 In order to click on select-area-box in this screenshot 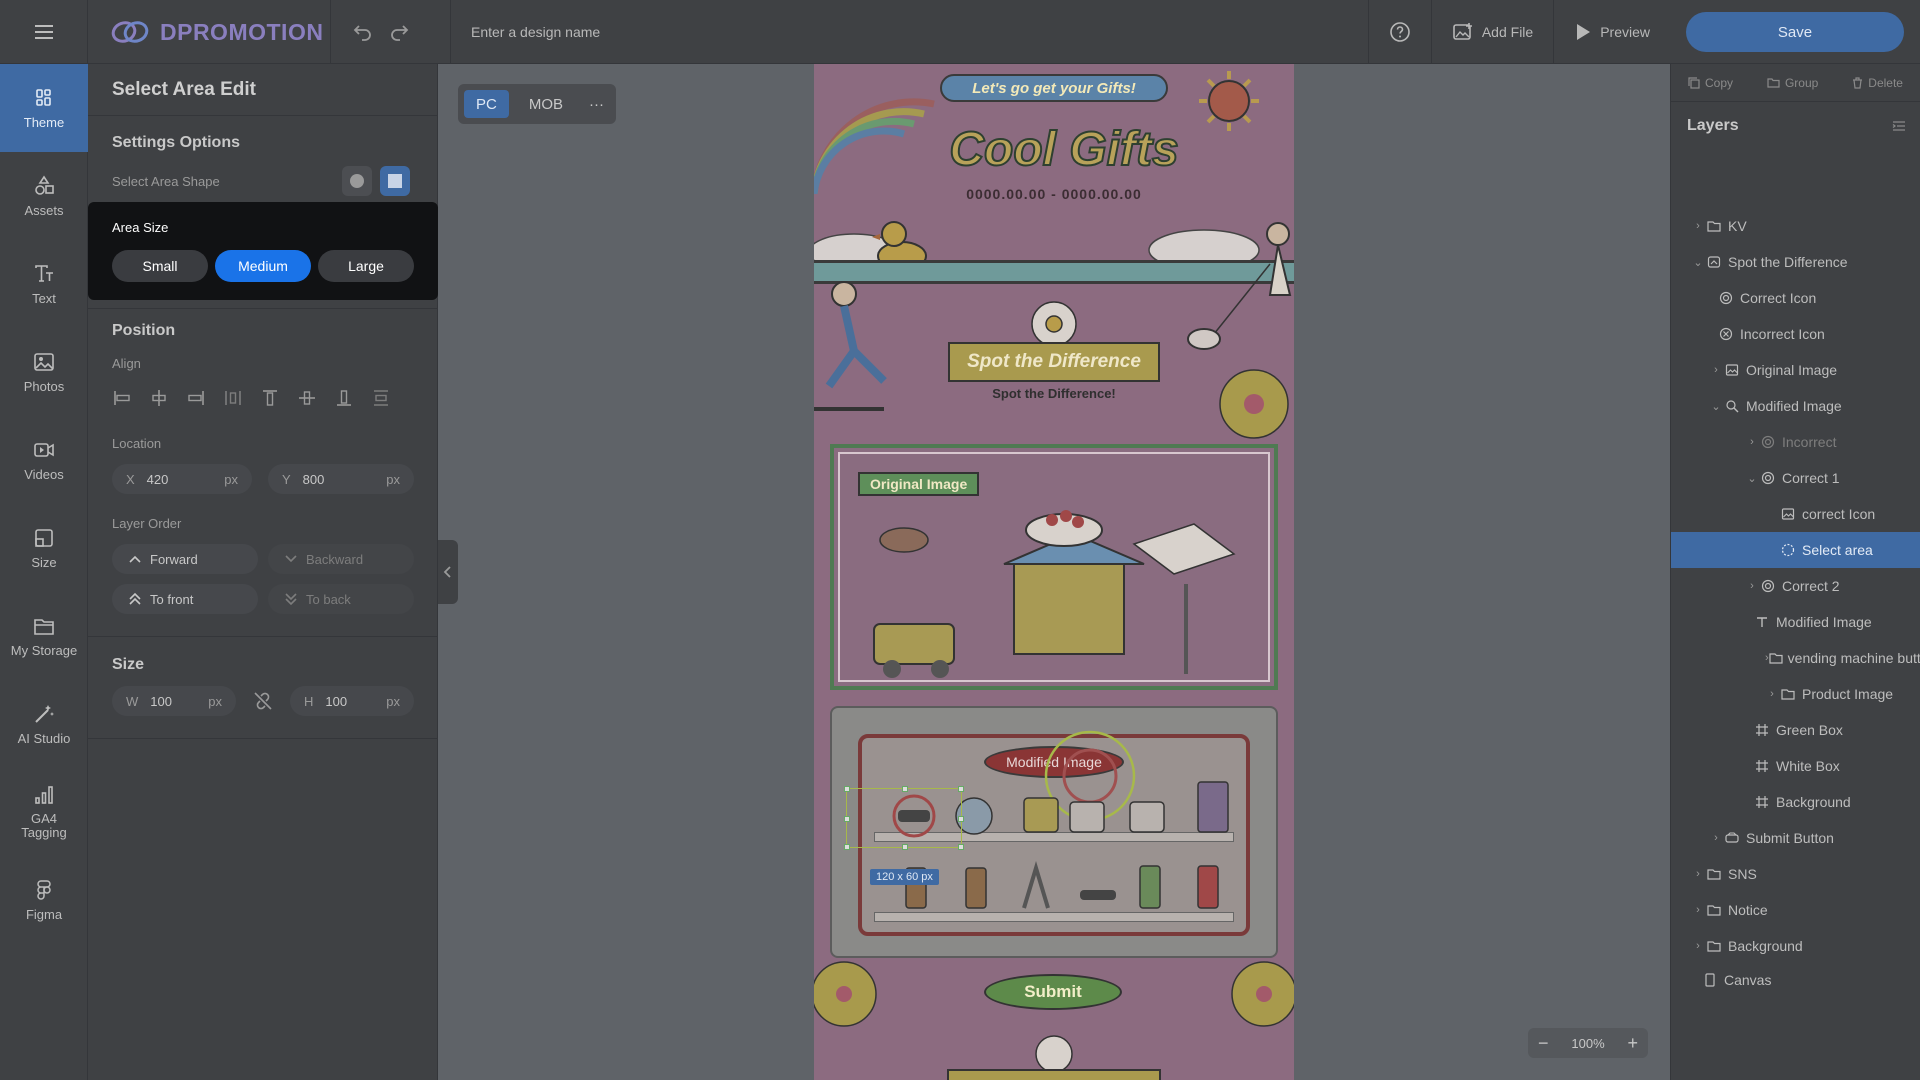, I will do `click(904, 818)`.